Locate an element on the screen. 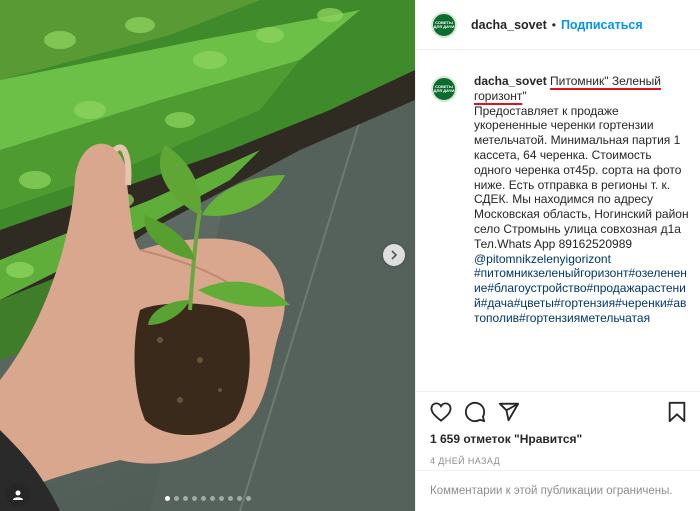 The image size is (700, 511). share-icon is located at coordinates (509, 412).